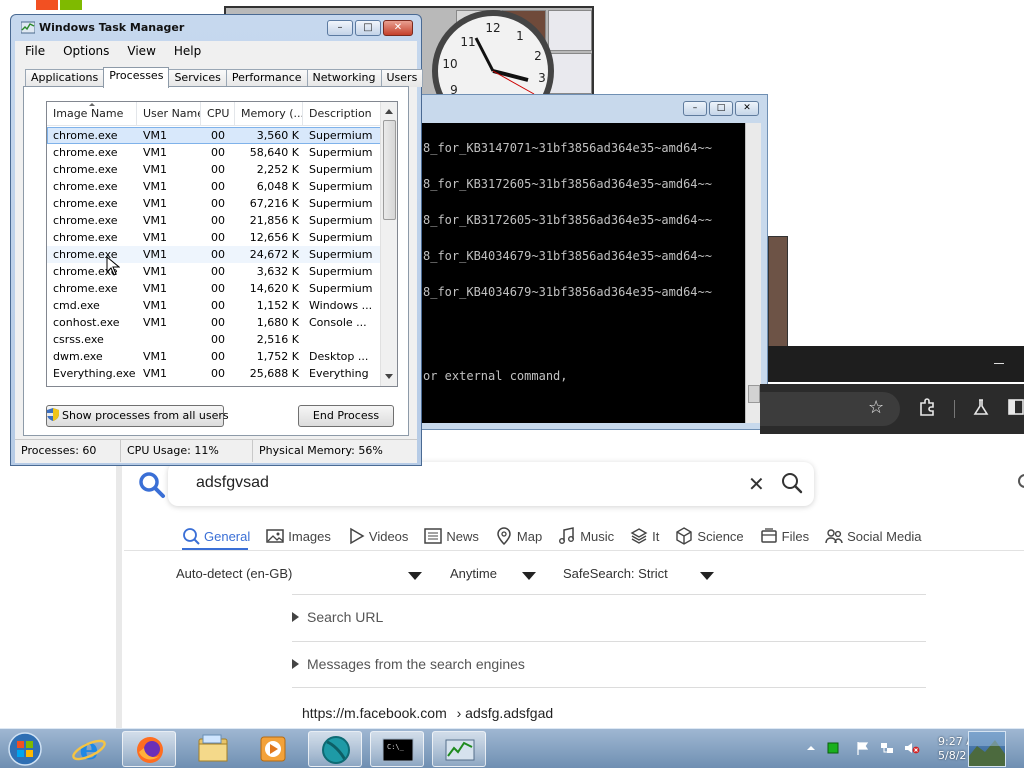 Image resolution: width=1024 pixels, height=771 pixels. What do you see at coordinates (85, 51) in the screenshot?
I see `menu-options: Options` at bounding box center [85, 51].